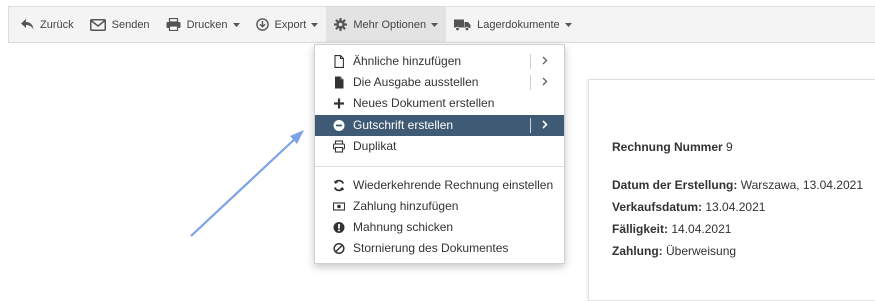  I want to click on menu-item-add-payment: Zahlung hinzufügen, so click(439, 206).